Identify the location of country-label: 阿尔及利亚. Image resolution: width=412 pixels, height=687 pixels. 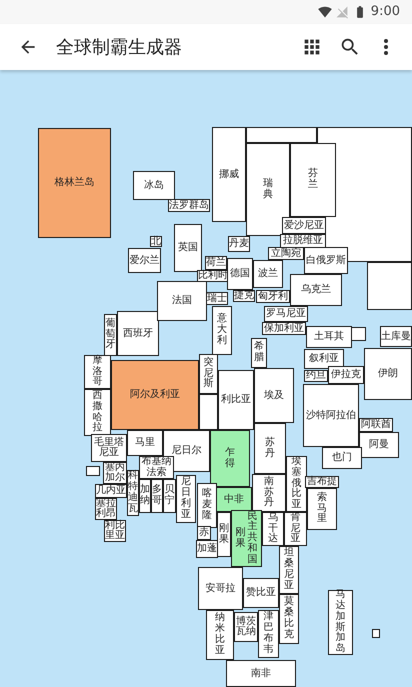
(155, 395).